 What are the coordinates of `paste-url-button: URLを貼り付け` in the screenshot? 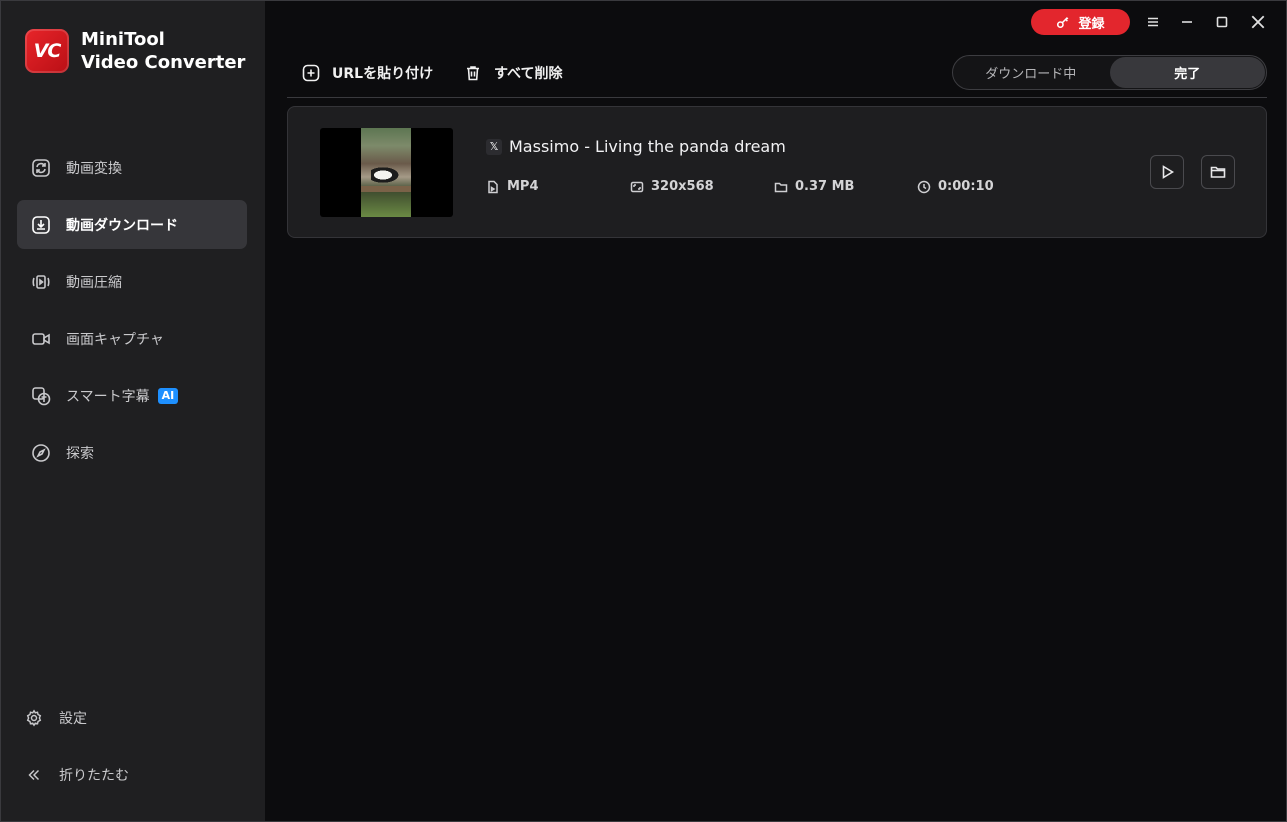 It's located at (367, 73).